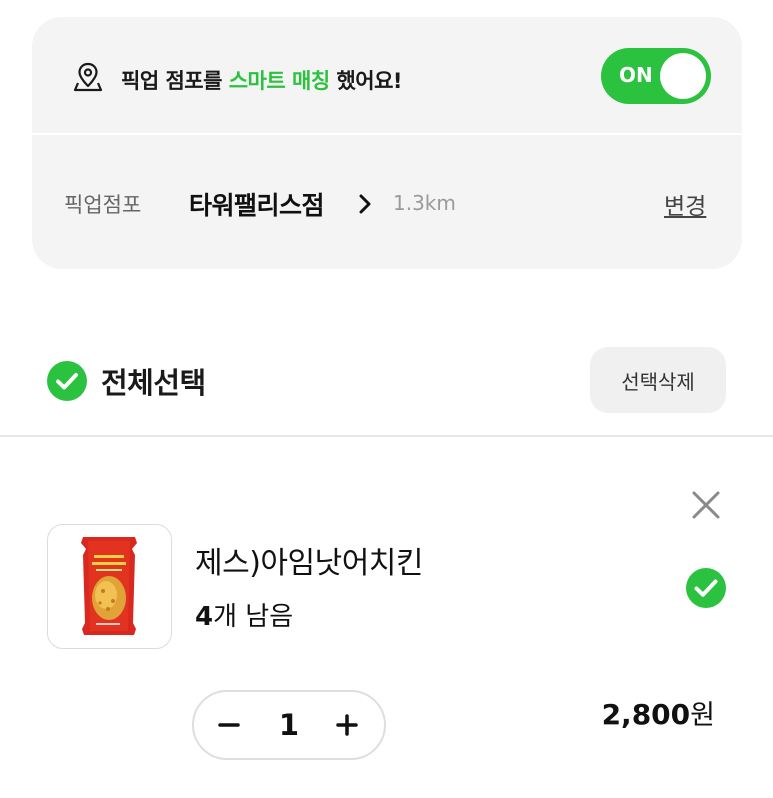  Describe the element at coordinates (658, 380) in the screenshot. I see `delete-selected-button: 선택삭제` at that location.